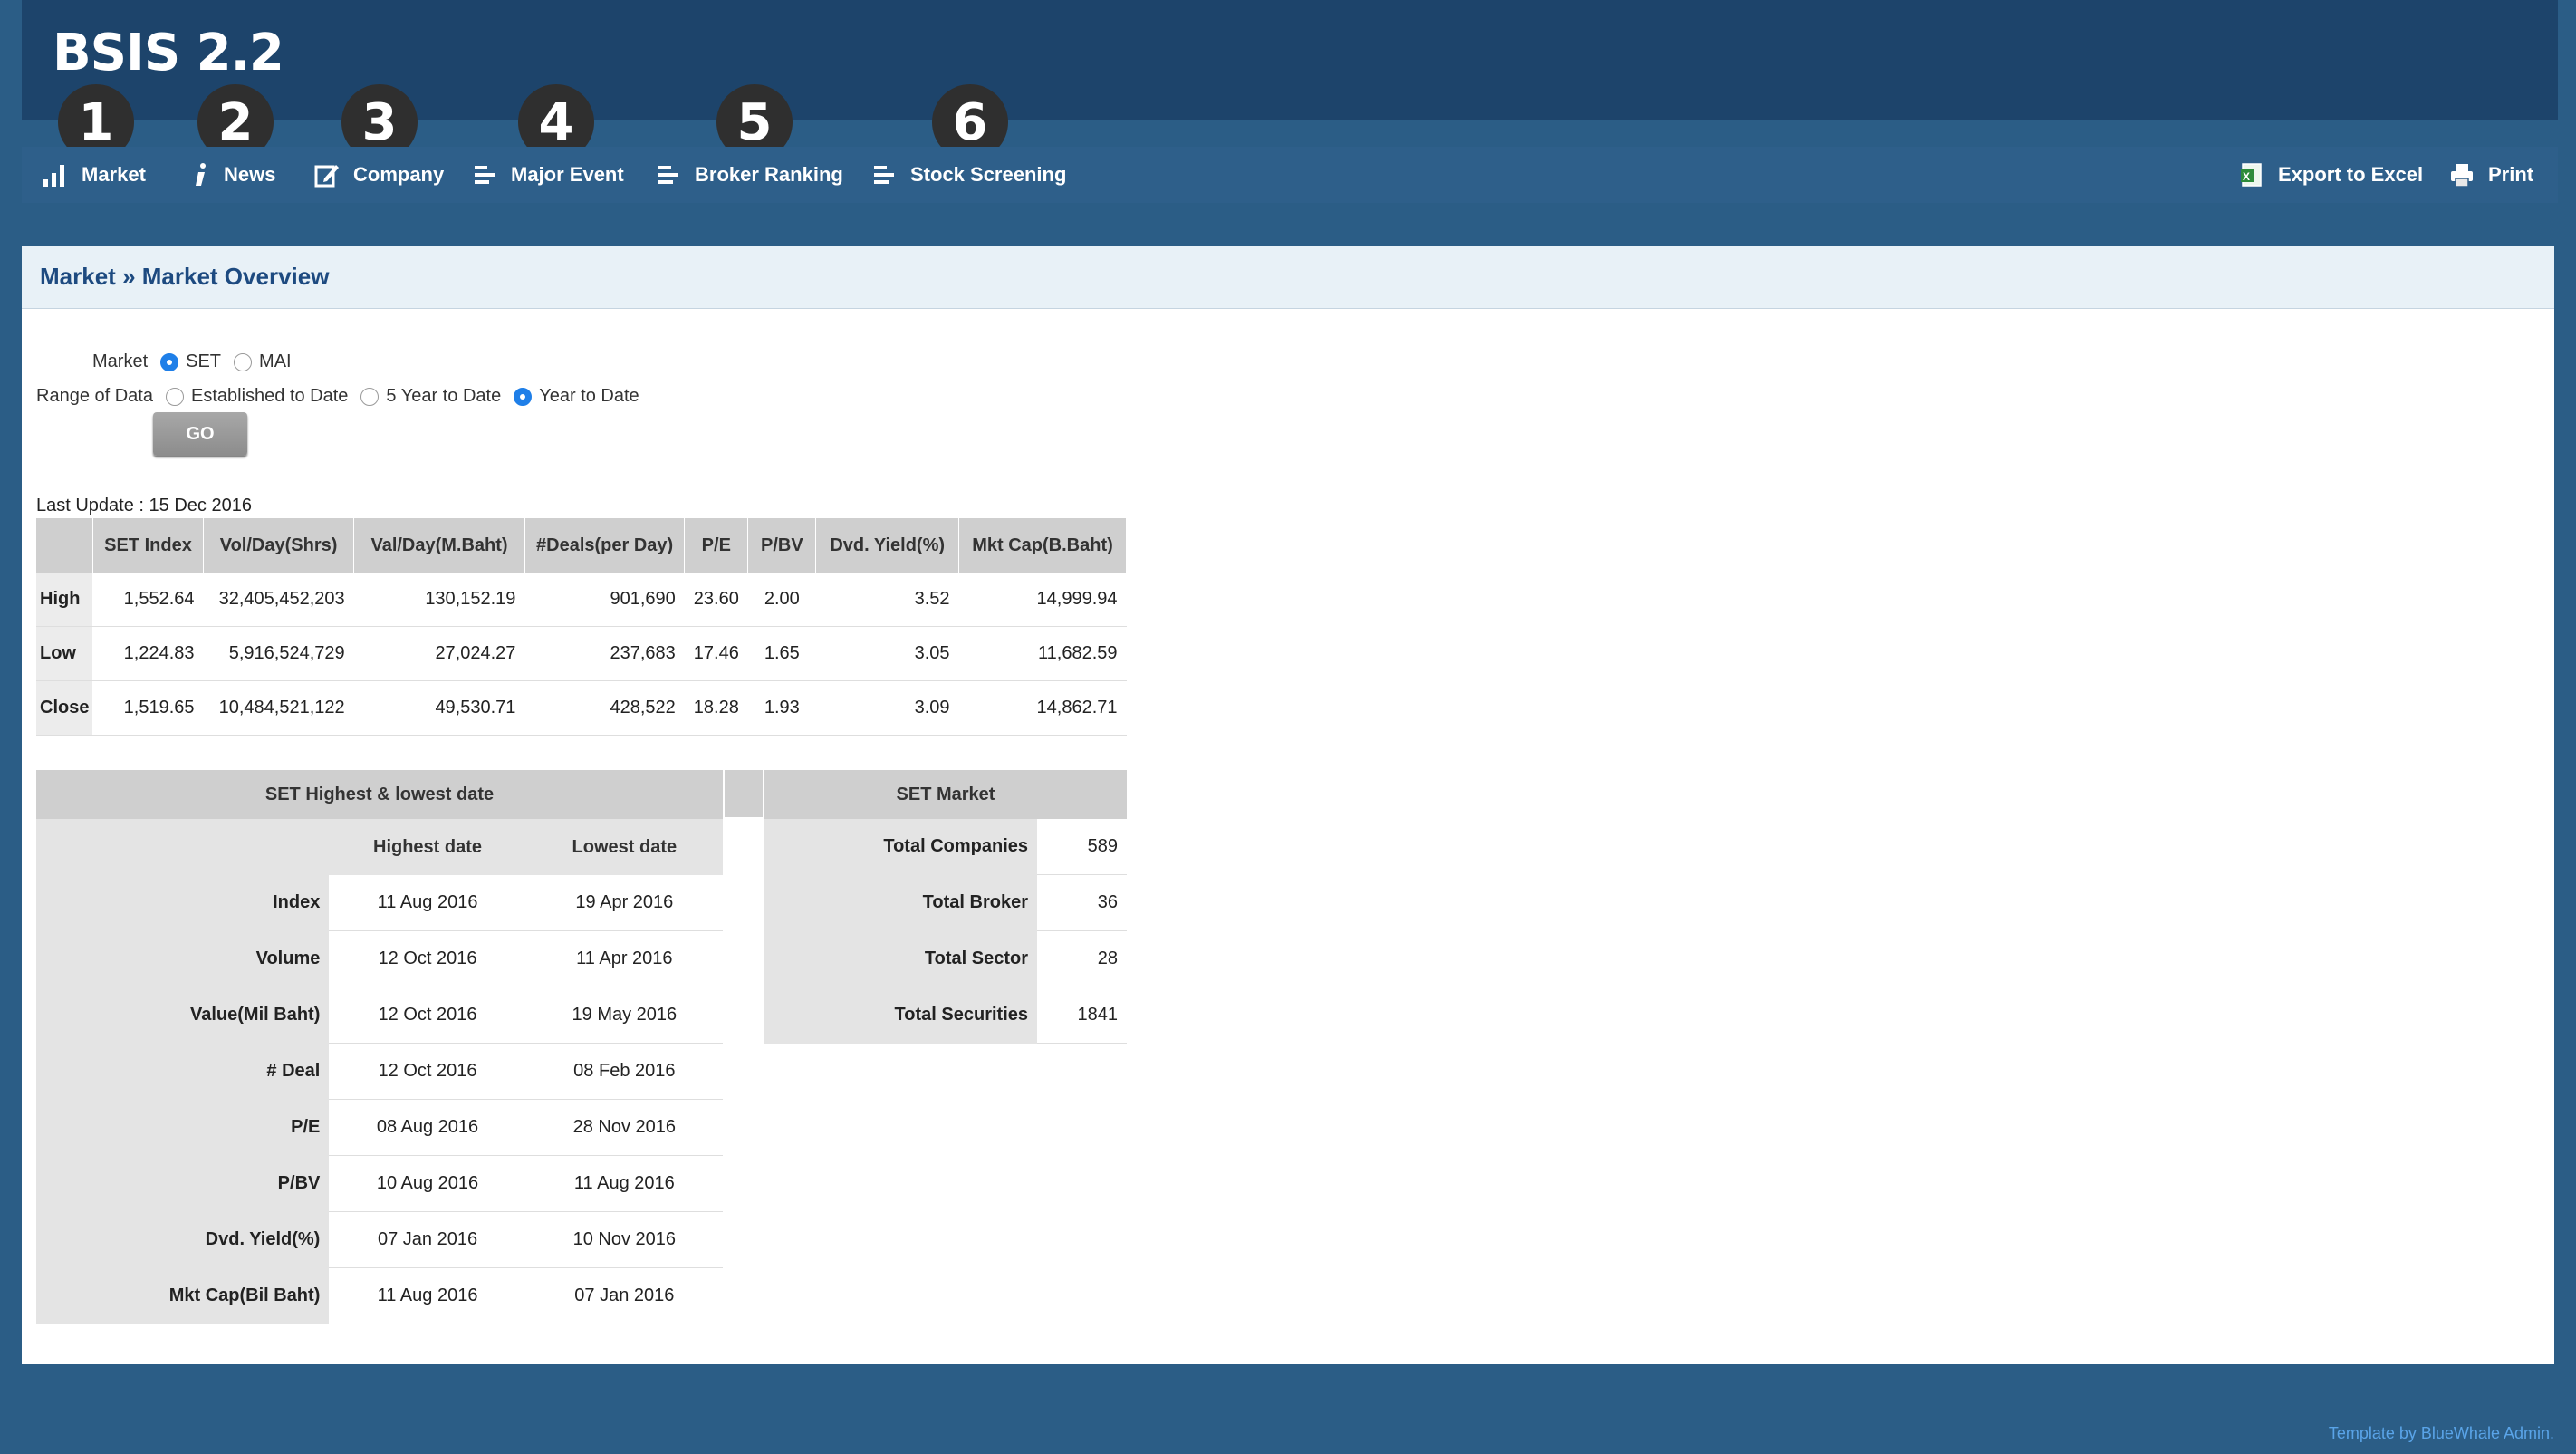  What do you see at coordinates (1042, 600) in the screenshot?
I see `table-cell: 14,999.94` at bounding box center [1042, 600].